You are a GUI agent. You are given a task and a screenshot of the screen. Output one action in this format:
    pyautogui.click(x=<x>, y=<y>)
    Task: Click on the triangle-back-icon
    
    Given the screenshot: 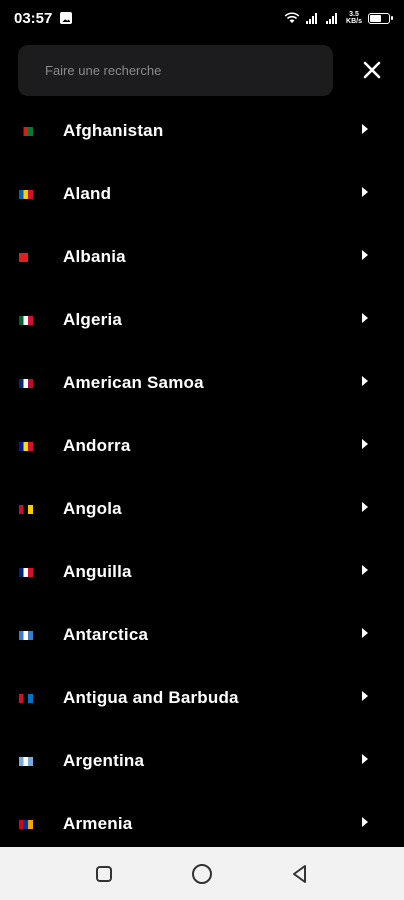 What is the action you would take?
    pyautogui.click(x=299, y=873)
    